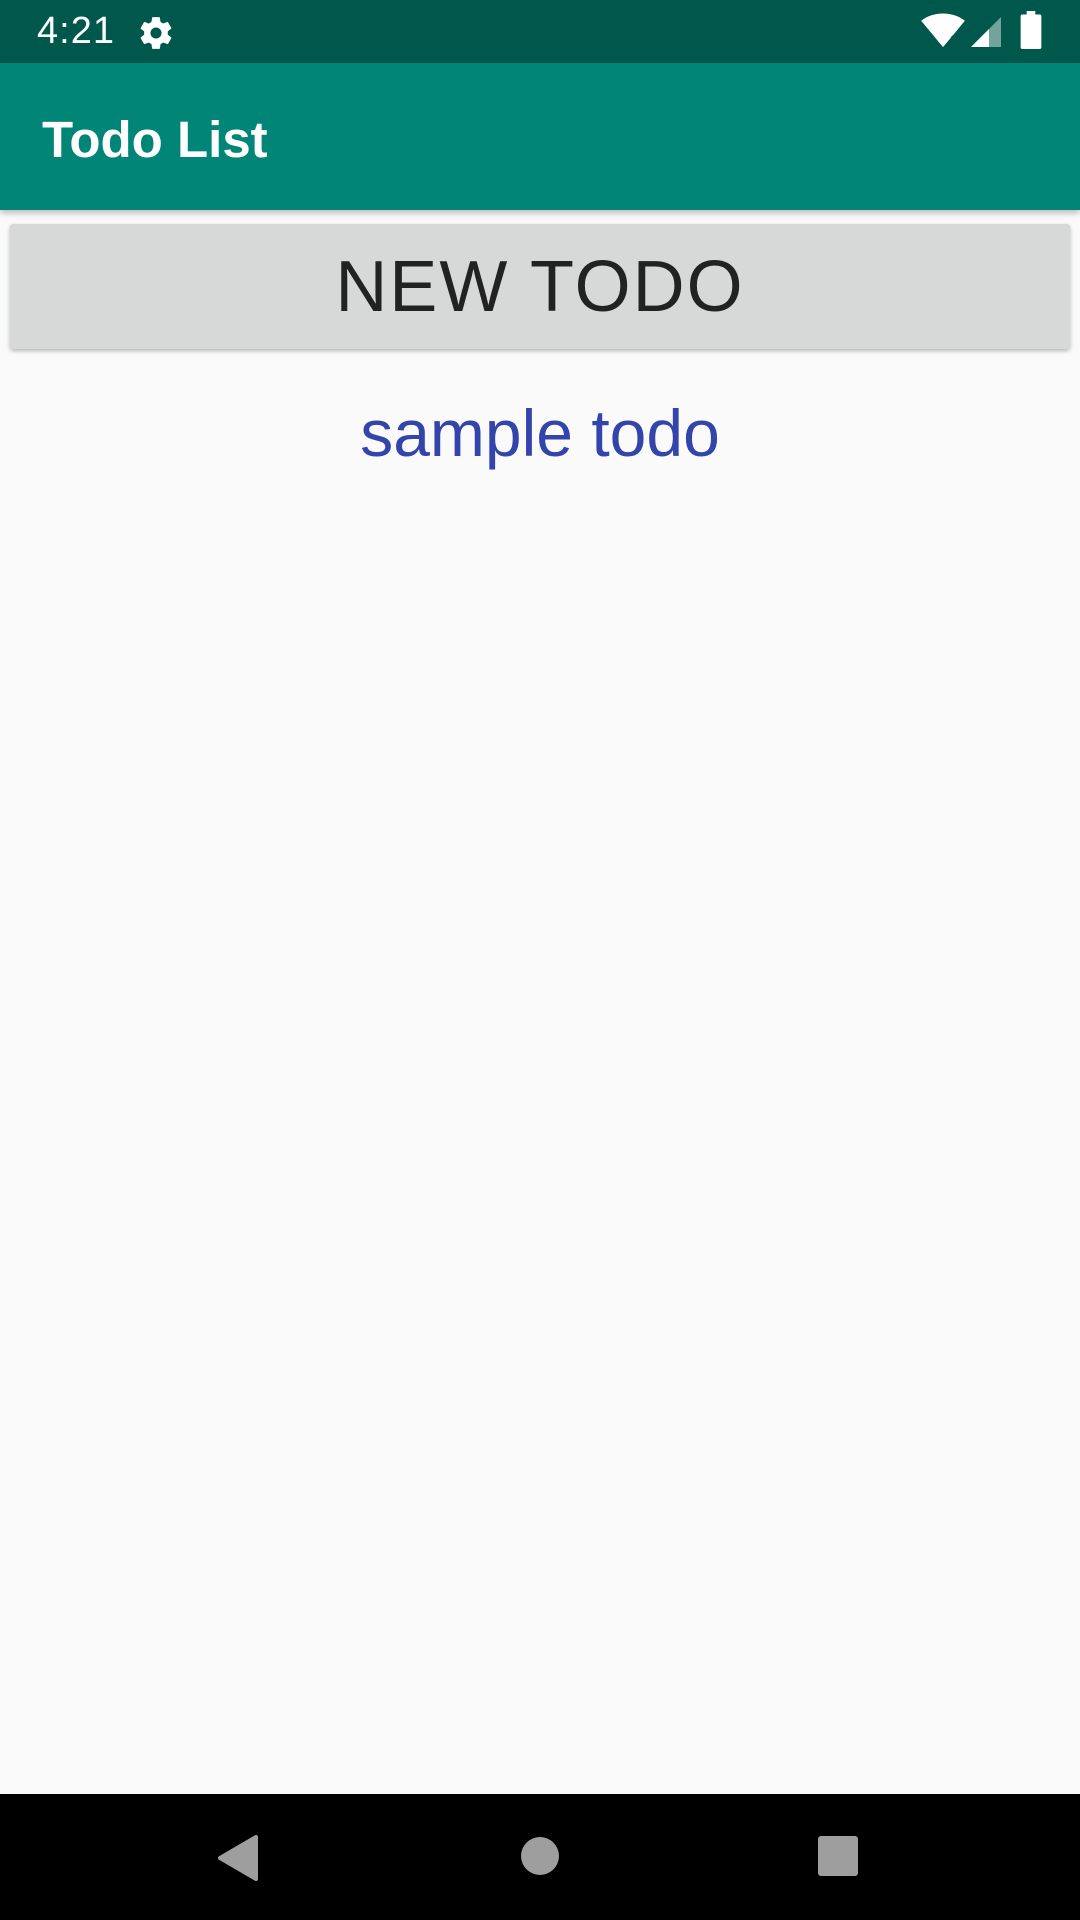 Image resolution: width=1080 pixels, height=1920 pixels. Describe the element at coordinates (156, 33) in the screenshot. I see `gear-icon` at that location.